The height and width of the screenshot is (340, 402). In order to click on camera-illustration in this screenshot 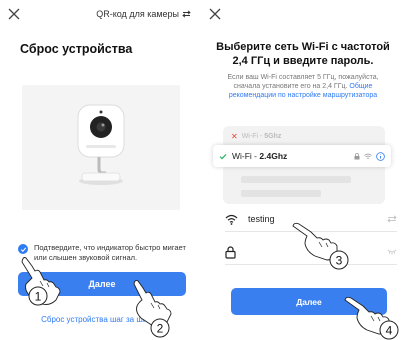, I will do `click(101, 144)`.